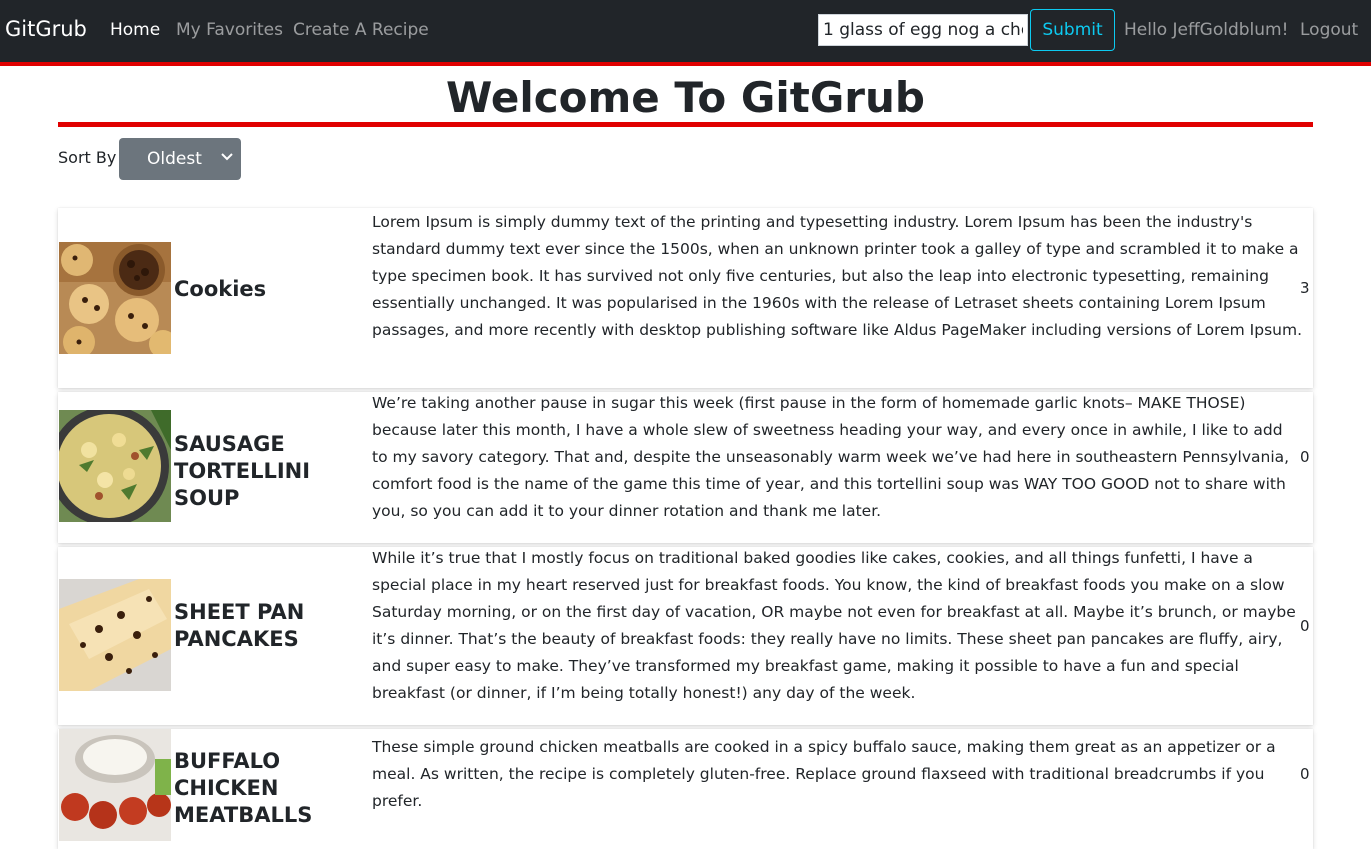  Describe the element at coordinates (174, 159) in the screenshot. I see `sort-selected-value: Oldest` at that location.